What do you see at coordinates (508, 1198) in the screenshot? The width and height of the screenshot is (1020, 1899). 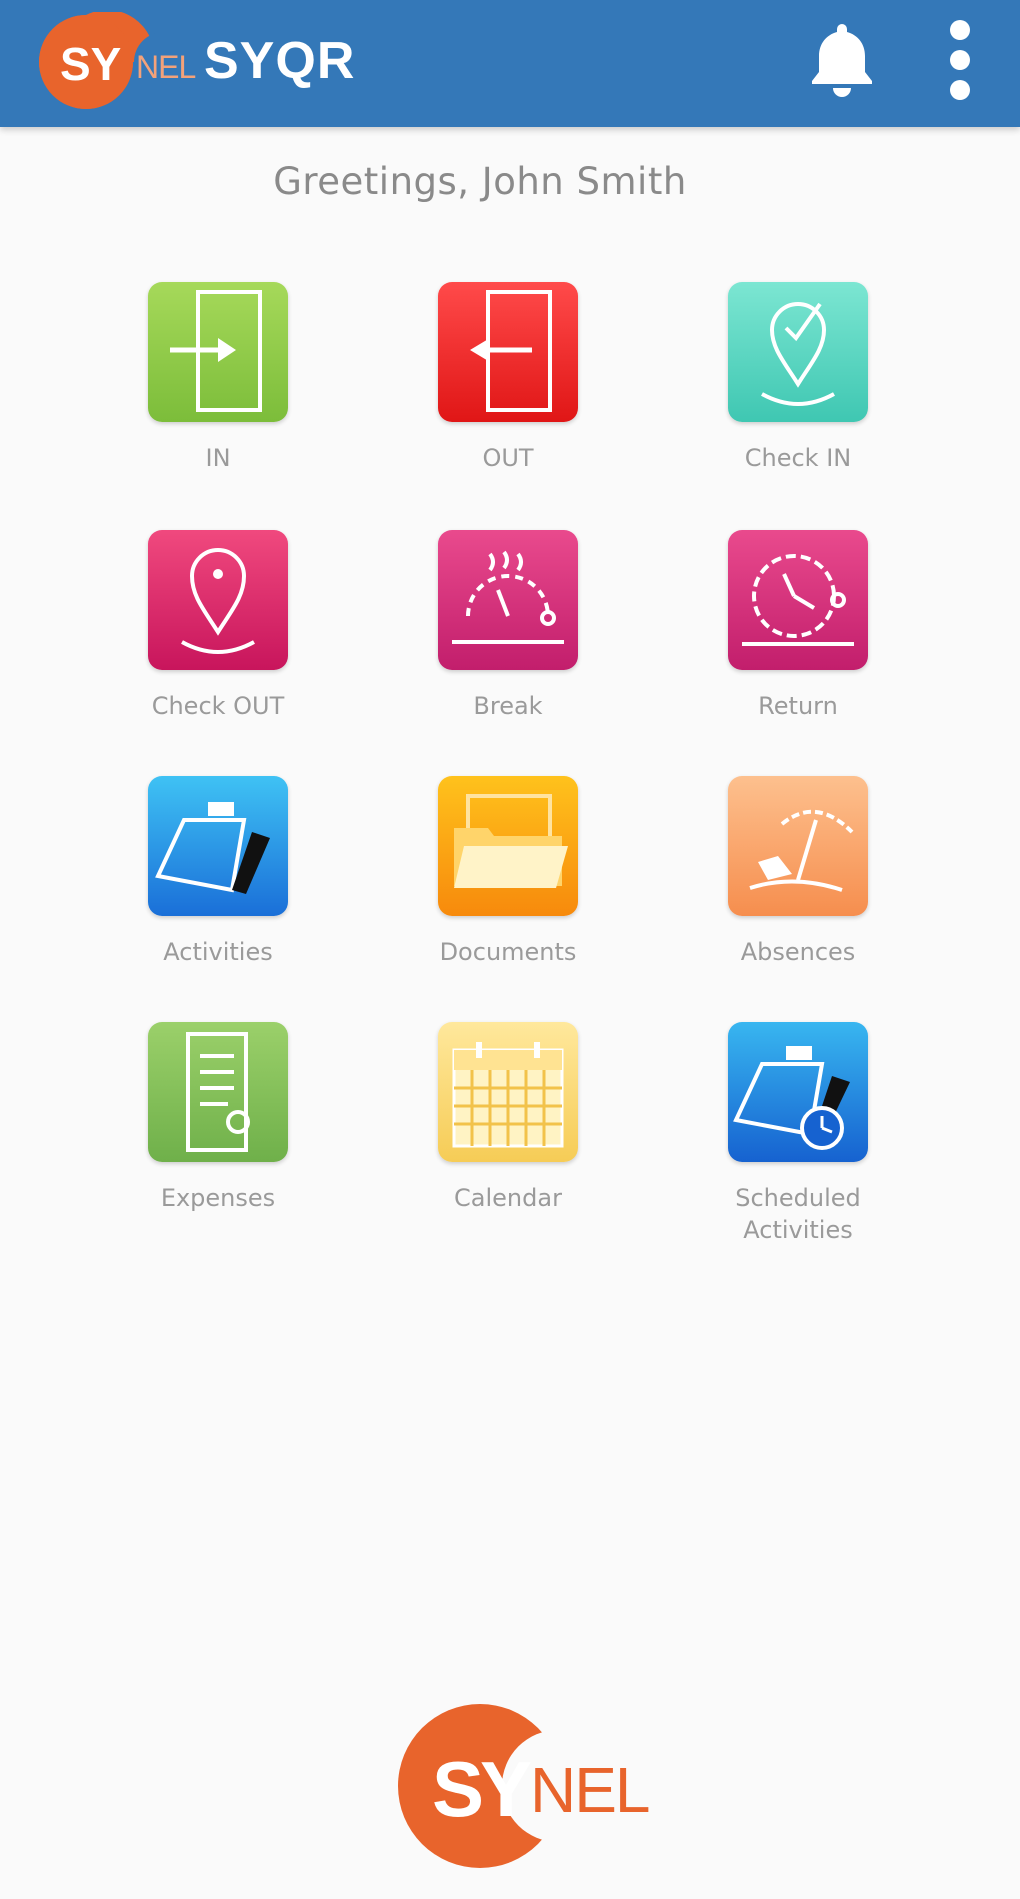 I see `tile-label: Calendar` at bounding box center [508, 1198].